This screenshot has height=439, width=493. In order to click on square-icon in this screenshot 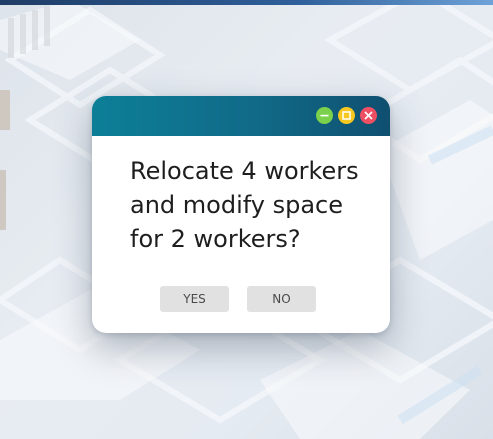, I will do `click(346, 115)`.